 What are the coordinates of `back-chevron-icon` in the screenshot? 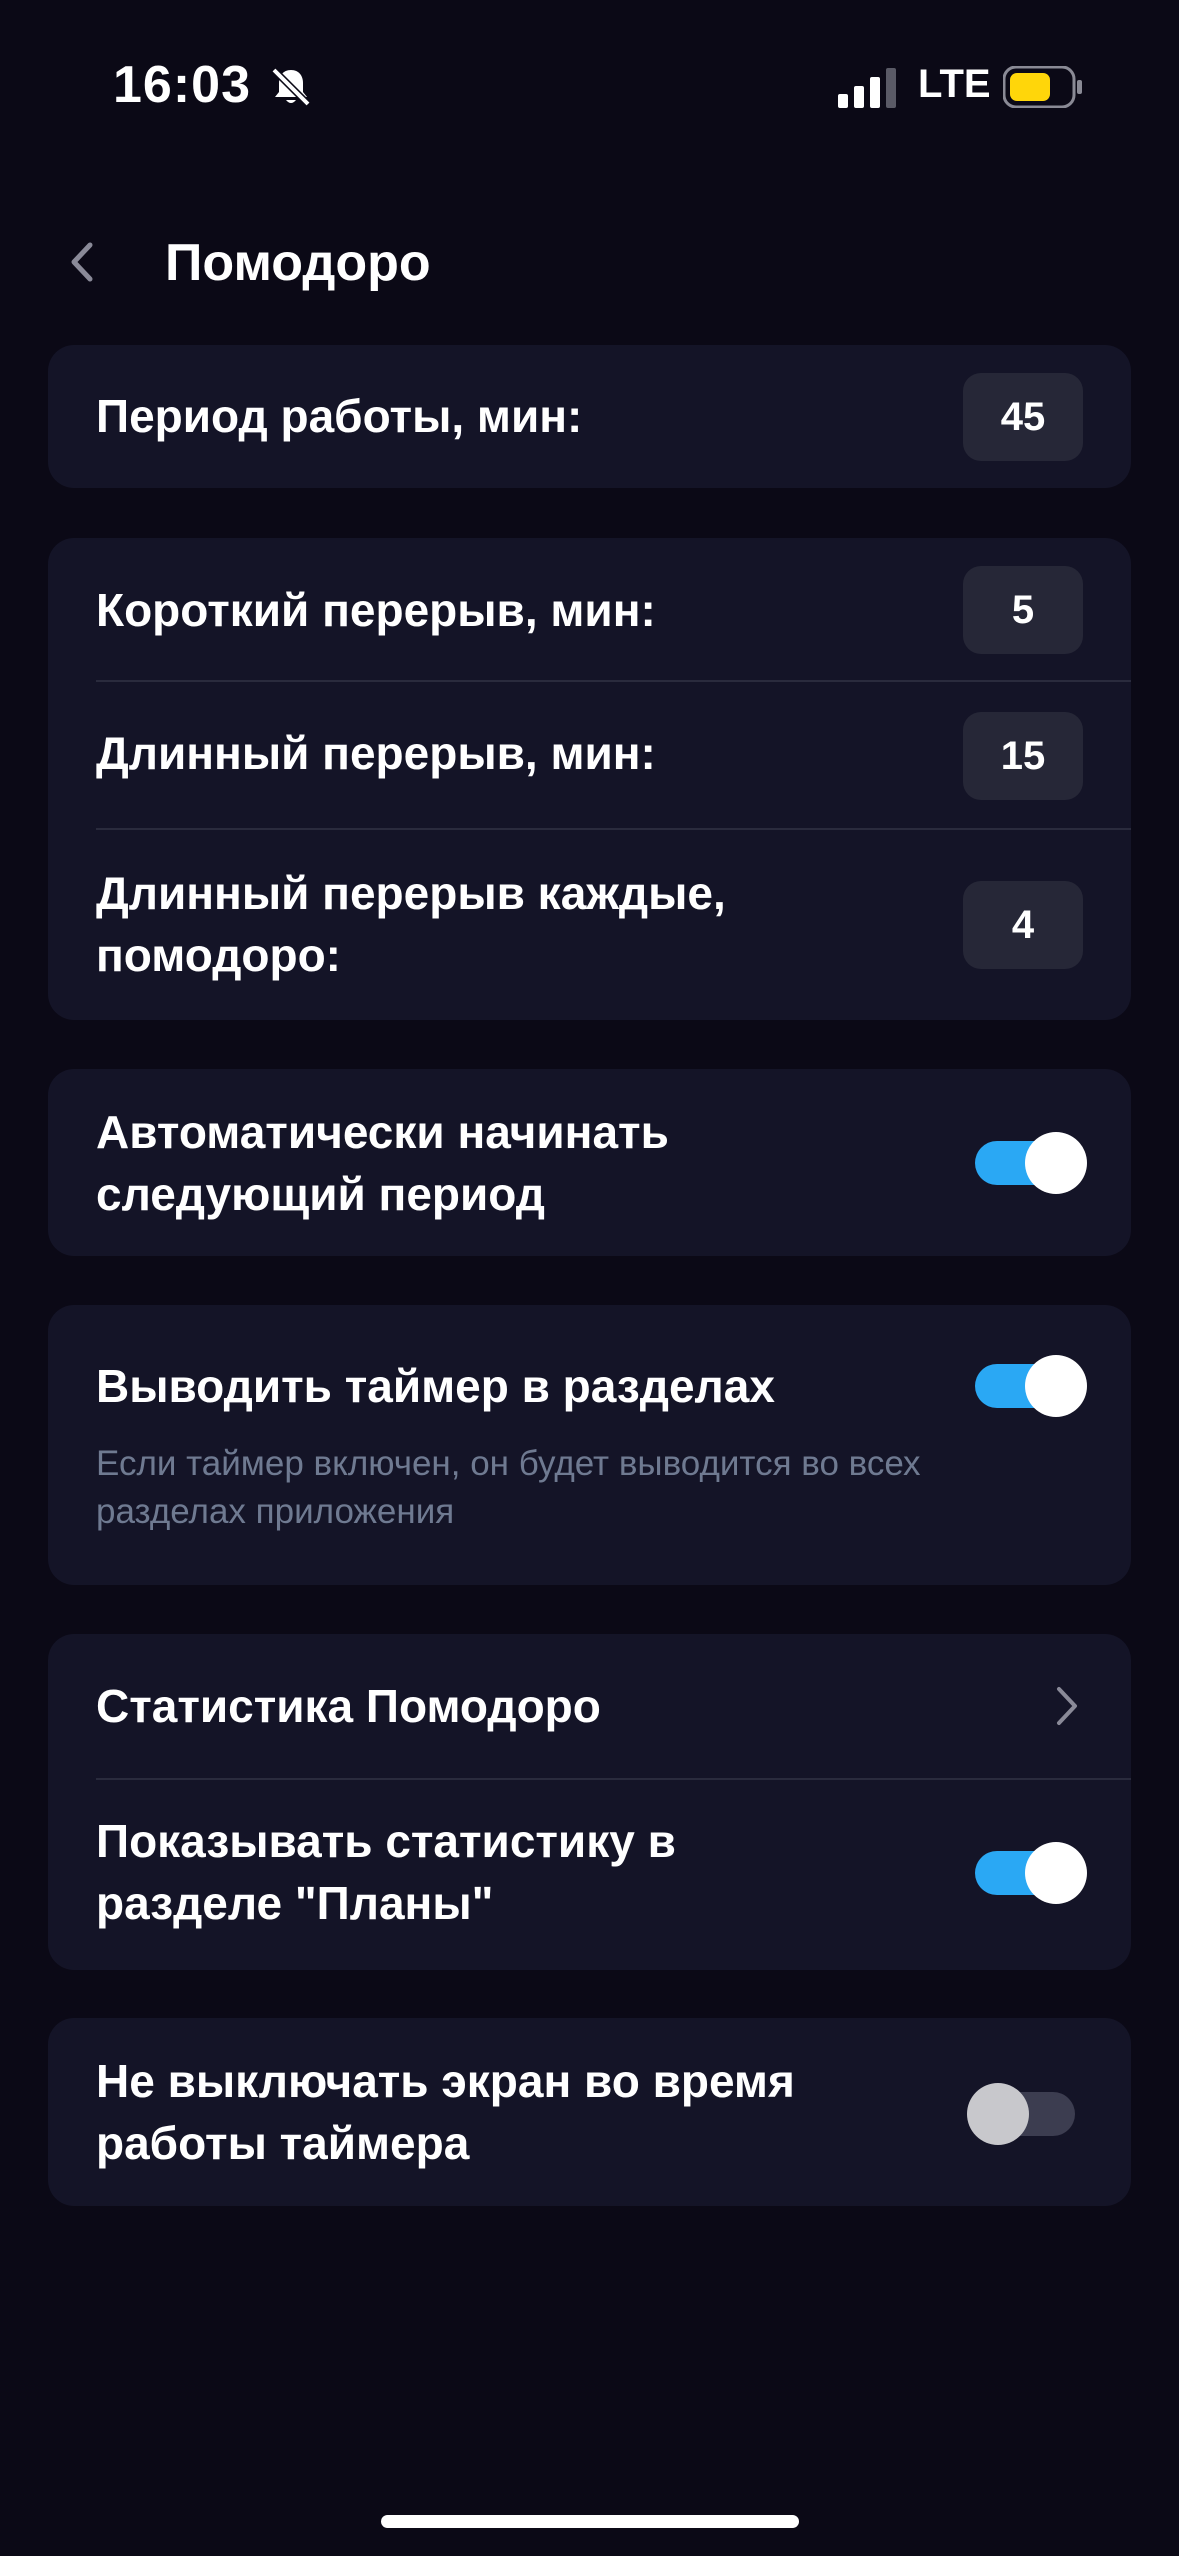 It's located at (82, 262).